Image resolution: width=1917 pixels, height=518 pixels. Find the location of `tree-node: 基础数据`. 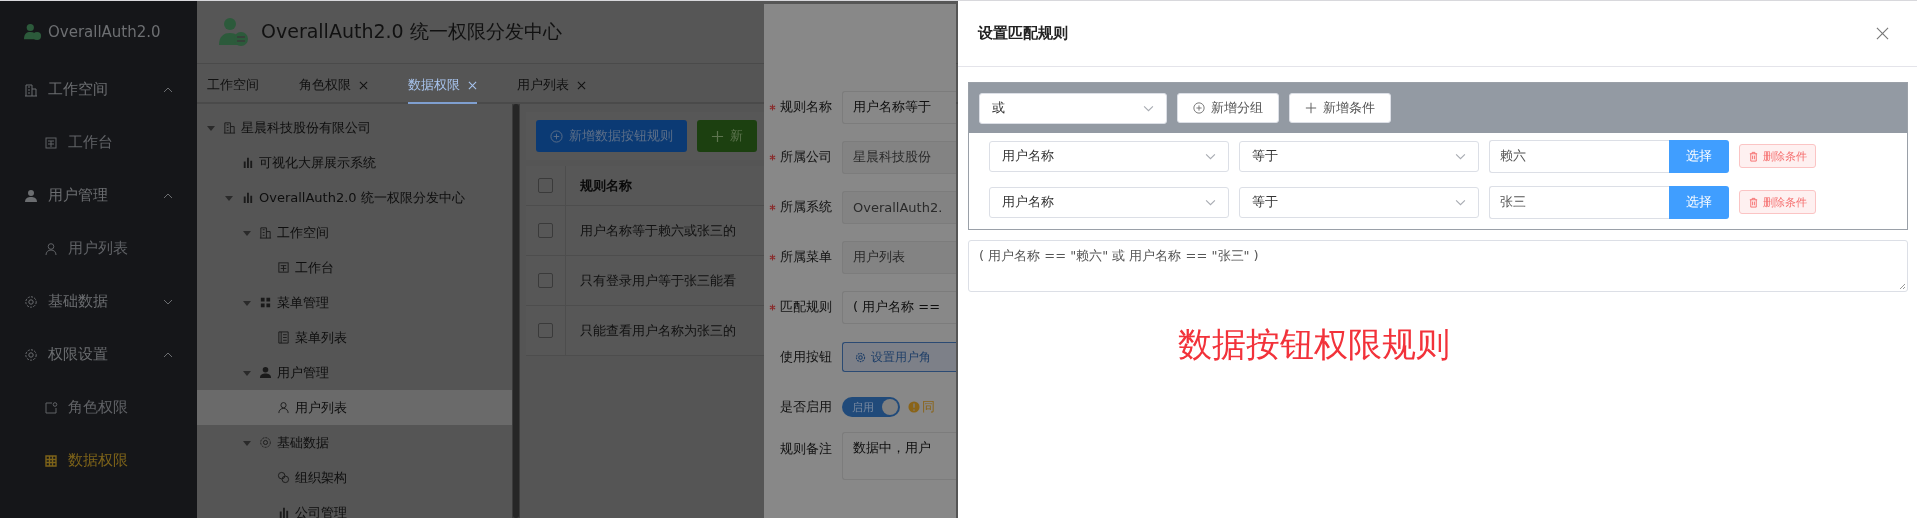

tree-node: 基础数据 is located at coordinates (354, 442).